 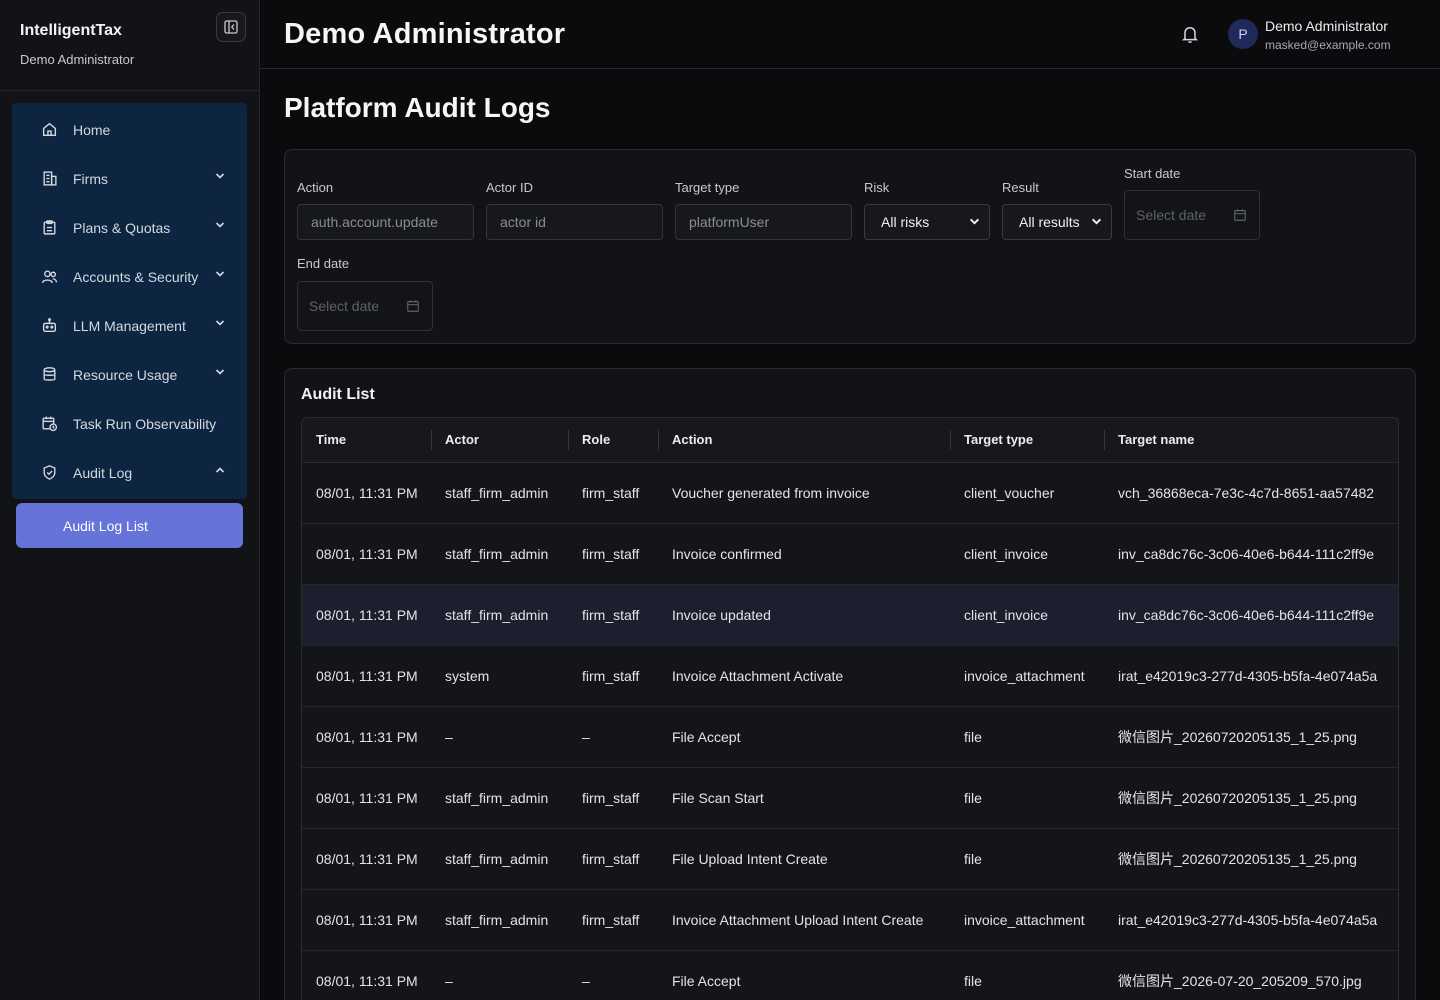 What do you see at coordinates (1156, 440) in the screenshot?
I see `column-header-label: Target name` at bounding box center [1156, 440].